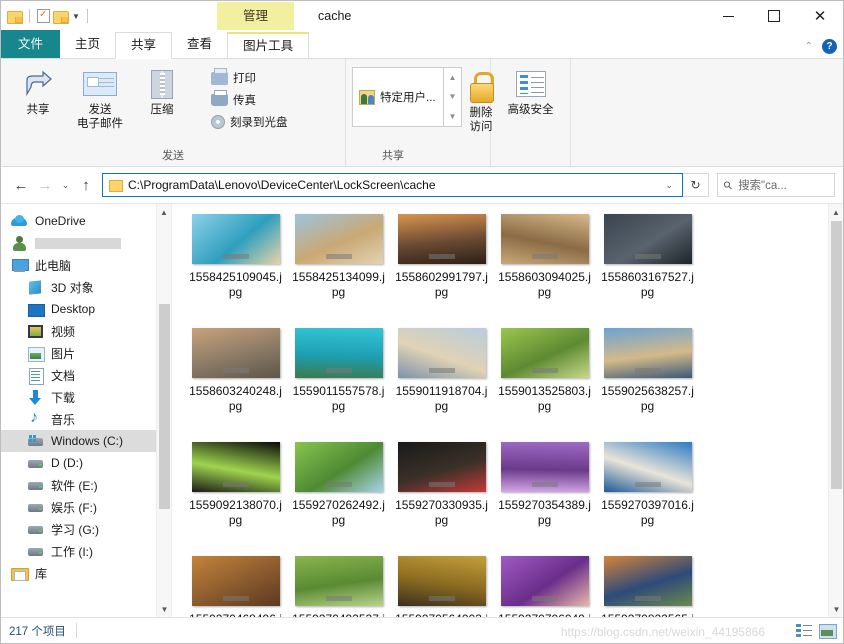 The image size is (844, 644). What do you see at coordinates (116, 185) in the screenshot?
I see `folder-path-icon` at bounding box center [116, 185].